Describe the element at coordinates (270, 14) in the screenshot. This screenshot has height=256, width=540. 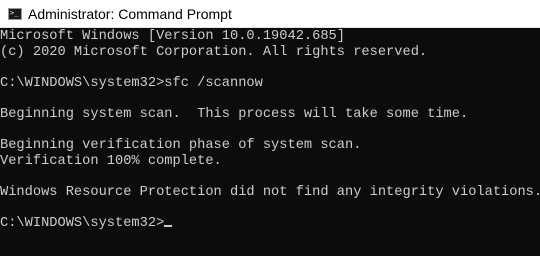
I see `title-bar: >_ Administrator: Command Prompt` at that location.